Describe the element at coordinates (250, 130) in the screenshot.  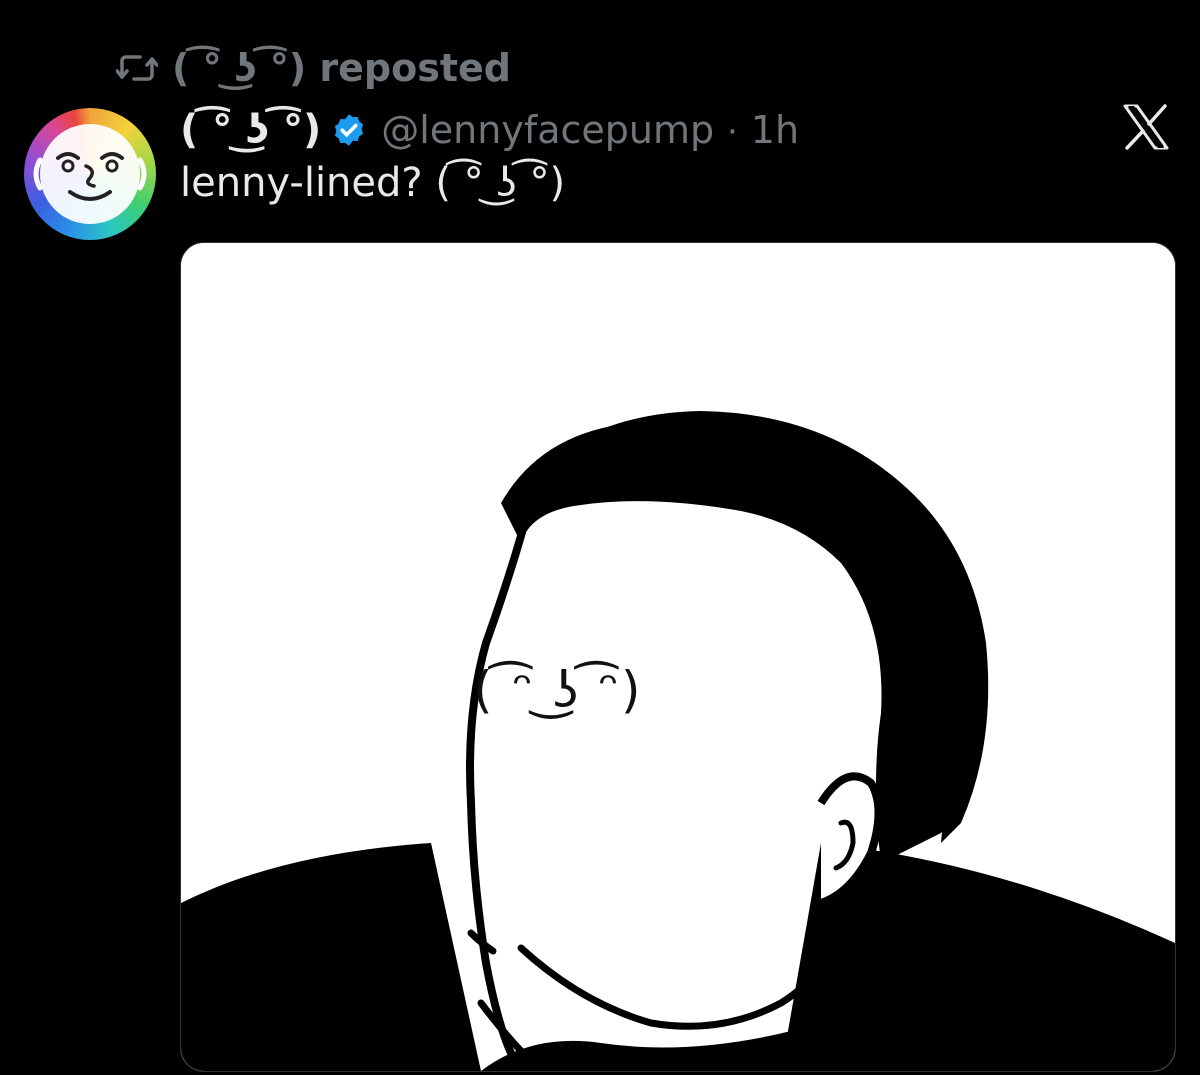
I see `author-display-name: ( ͡° ͜ʖ ͡°)` at that location.